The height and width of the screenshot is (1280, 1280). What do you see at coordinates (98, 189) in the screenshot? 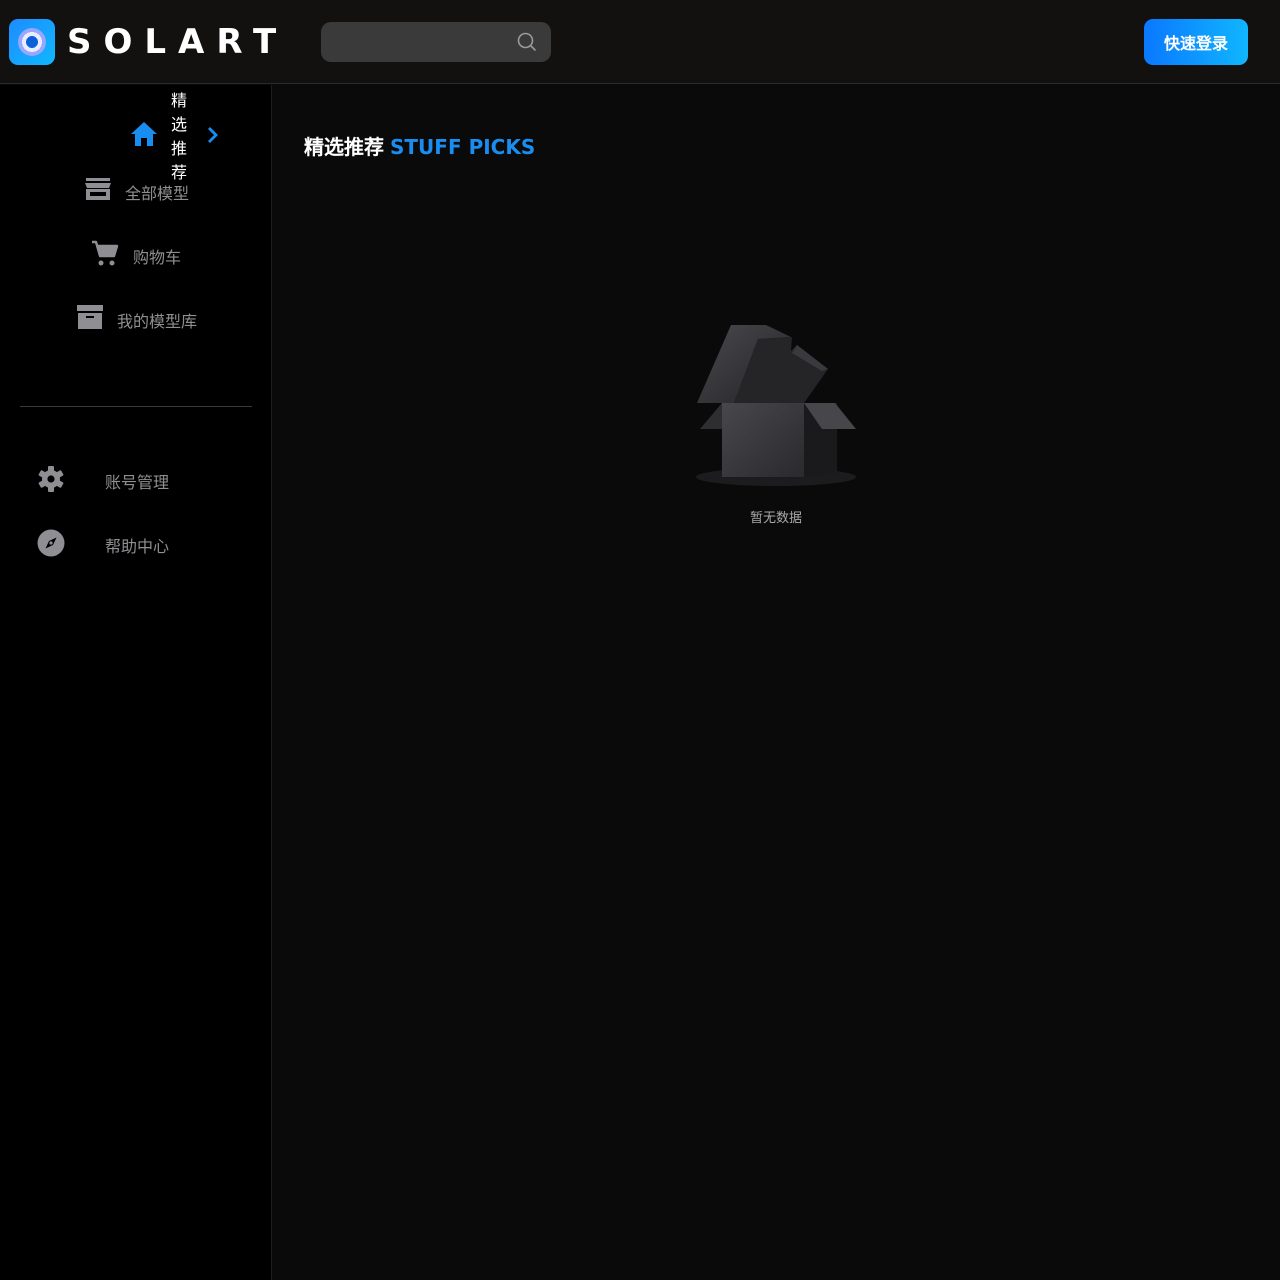
I see `store-icon` at bounding box center [98, 189].